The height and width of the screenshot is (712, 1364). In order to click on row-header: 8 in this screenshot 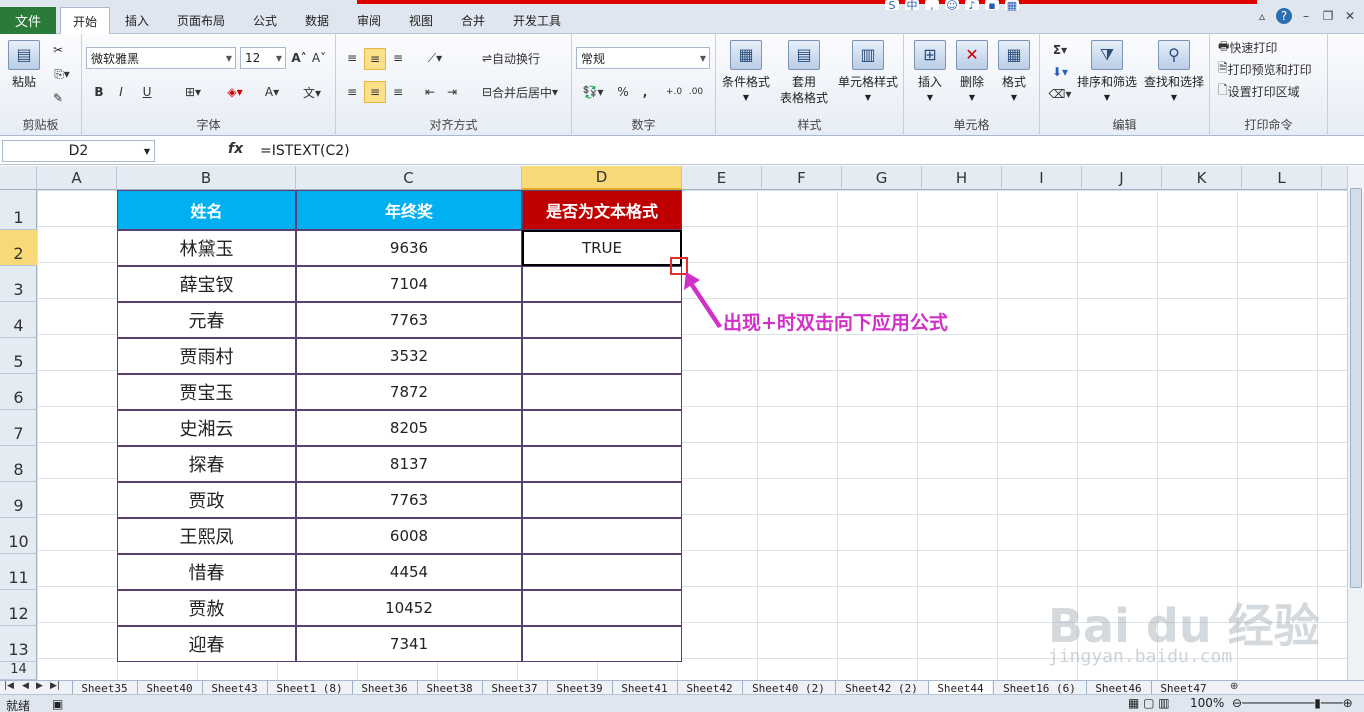, I will do `click(18, 464)`.